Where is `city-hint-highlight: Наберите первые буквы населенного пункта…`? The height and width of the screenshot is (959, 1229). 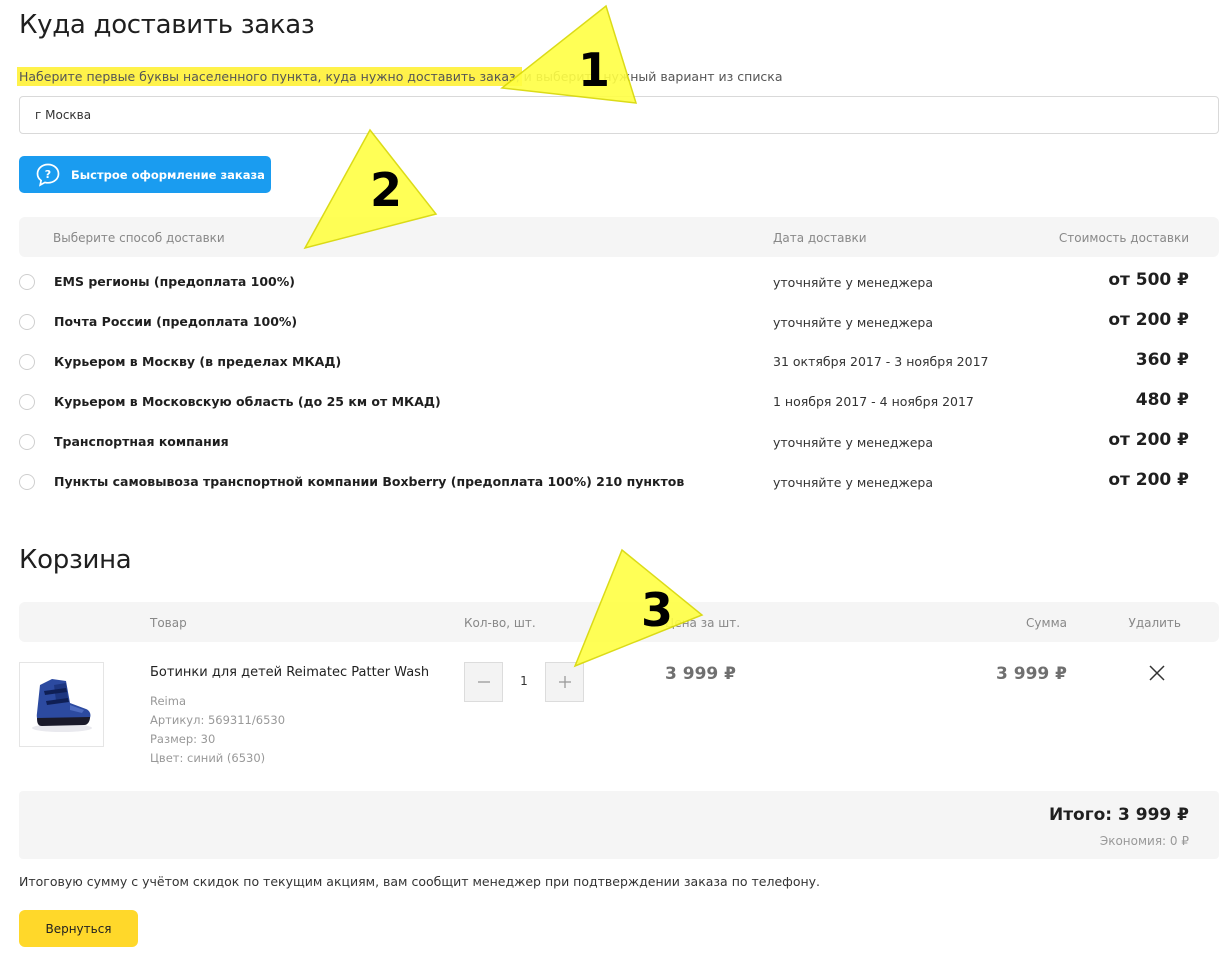 city-hint-highlight: Наберите первые буквы населенного пункта… is located at coordinates (269, 76).